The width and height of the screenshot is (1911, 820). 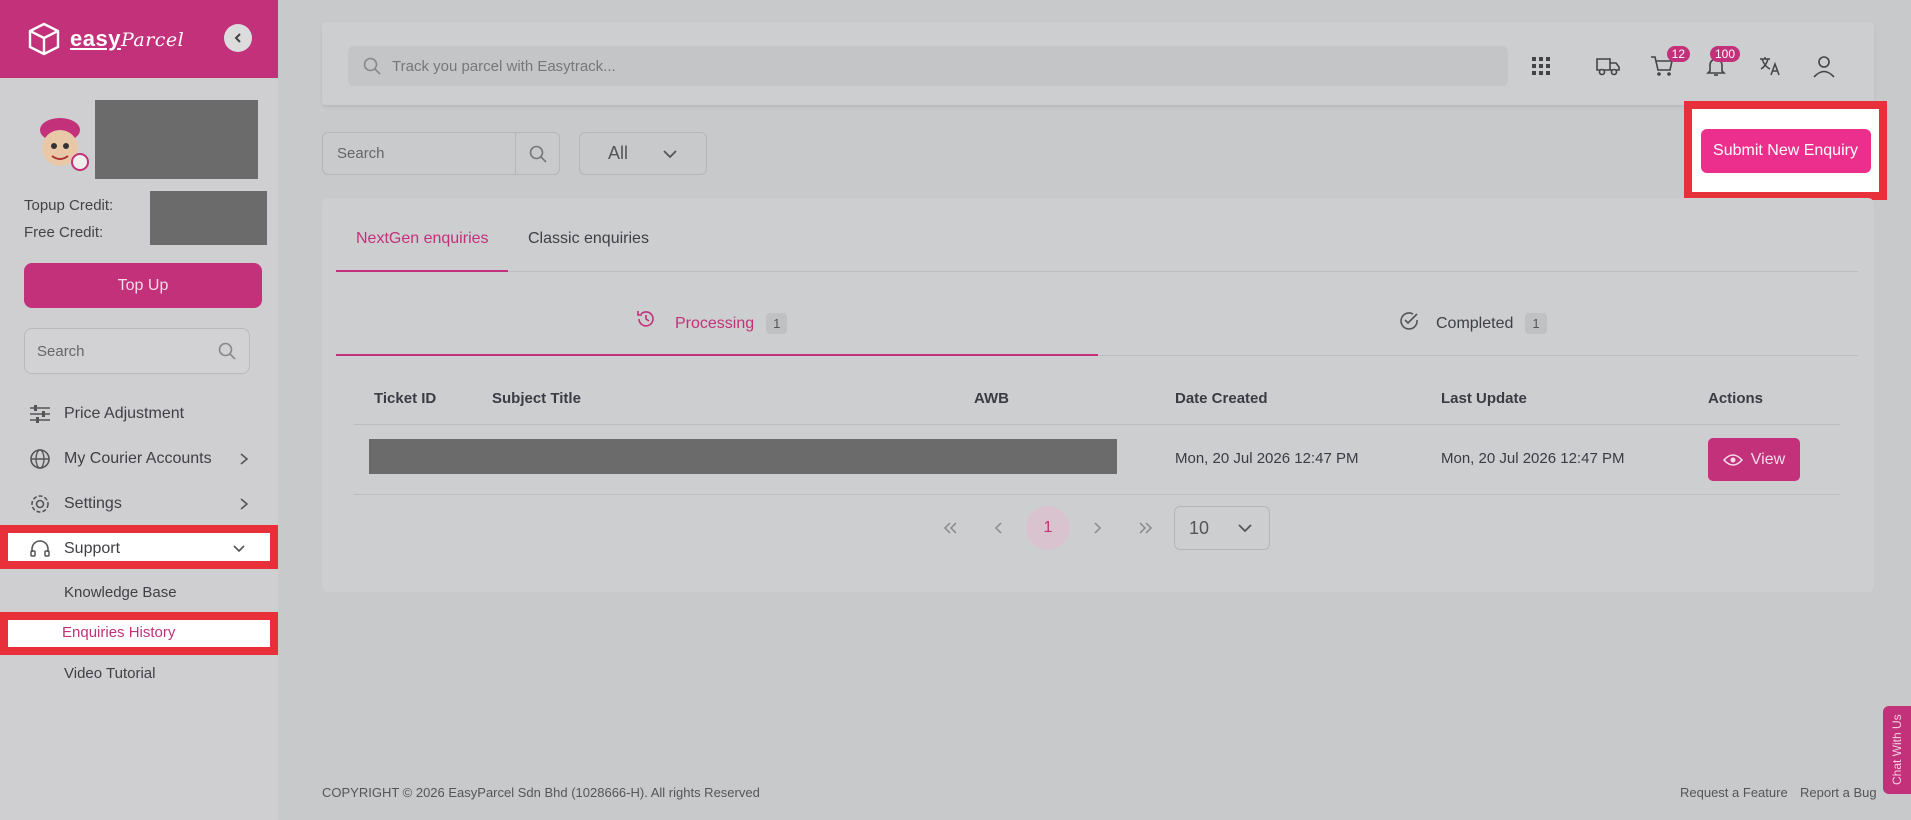 What do you see at coordinates (124, 413) in the screenshot?
I see `sidebar-item-label: Price Adjustment` at bounding box center [124, 413].